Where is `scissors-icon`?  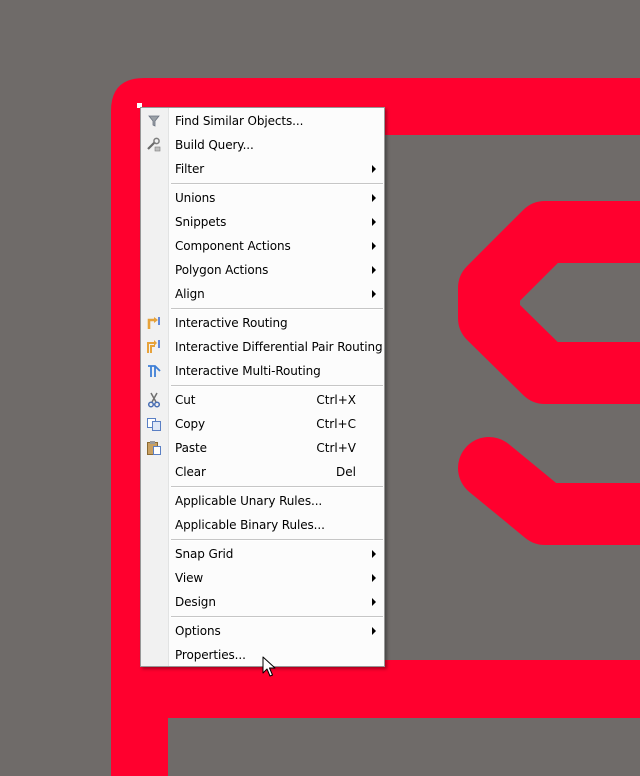 scissors-icon is located at coordinates (154, 400).